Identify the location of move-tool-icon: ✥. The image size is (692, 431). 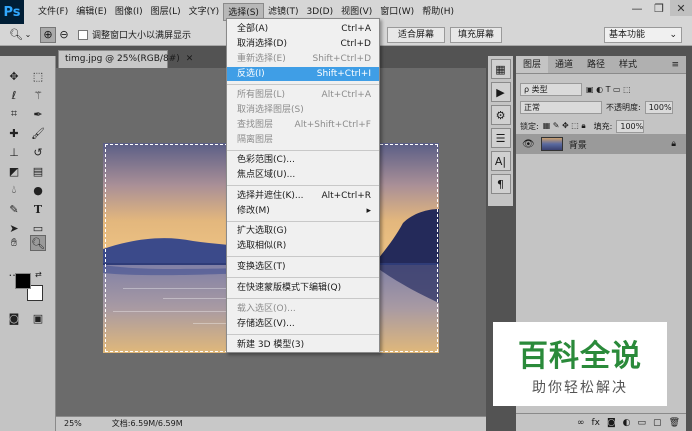
(14, 76).